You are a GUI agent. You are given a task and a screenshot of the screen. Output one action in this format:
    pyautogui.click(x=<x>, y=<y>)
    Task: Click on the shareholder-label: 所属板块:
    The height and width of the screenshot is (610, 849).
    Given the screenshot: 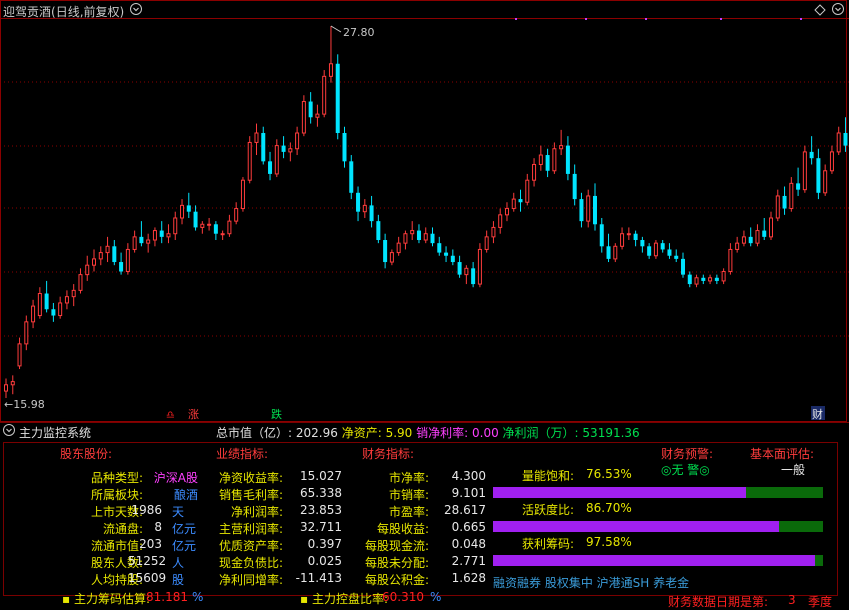 What is the action you would take?
    pyautogui.click(x=116, y=495)
    